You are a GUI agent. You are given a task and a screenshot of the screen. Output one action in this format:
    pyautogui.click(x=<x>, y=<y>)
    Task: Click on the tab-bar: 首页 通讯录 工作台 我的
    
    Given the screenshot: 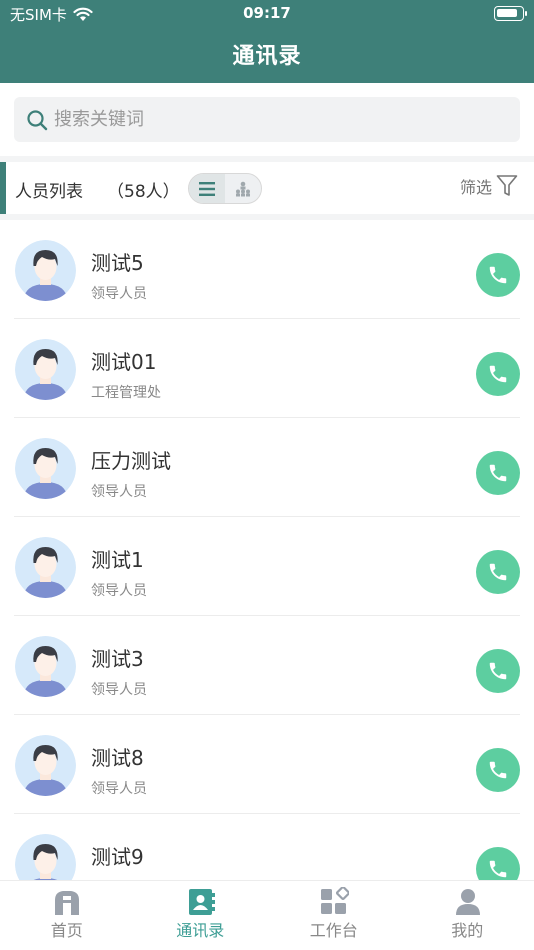 What is the action you would take?
    pyautogui.click(x=267, y=915)
    